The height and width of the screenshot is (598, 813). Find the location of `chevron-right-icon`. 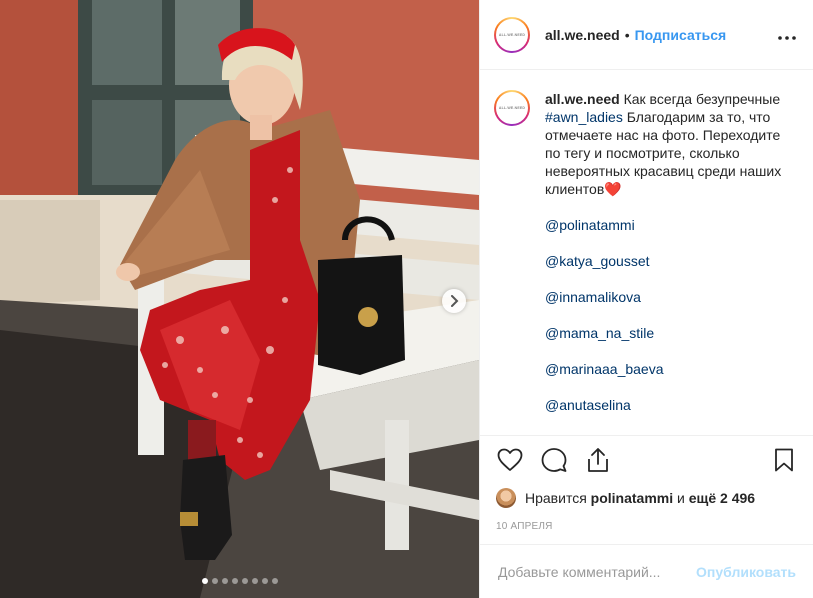

chevron-right-icon is located at coordinates (455, 301).